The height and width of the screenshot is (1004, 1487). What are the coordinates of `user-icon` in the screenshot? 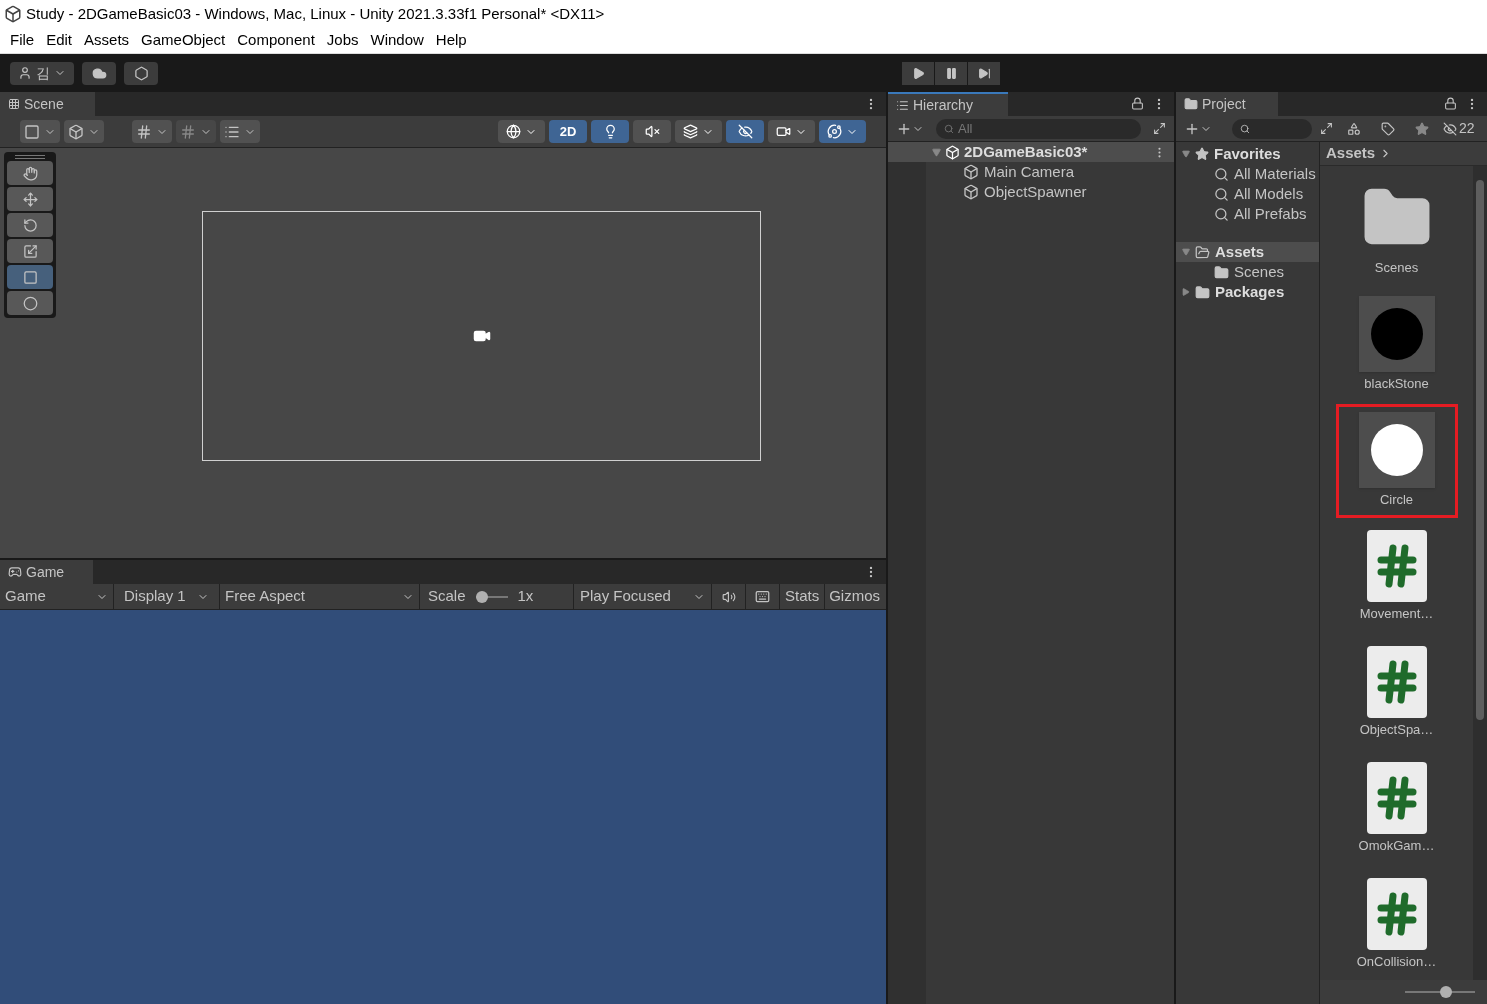 It's located at (25, 73).